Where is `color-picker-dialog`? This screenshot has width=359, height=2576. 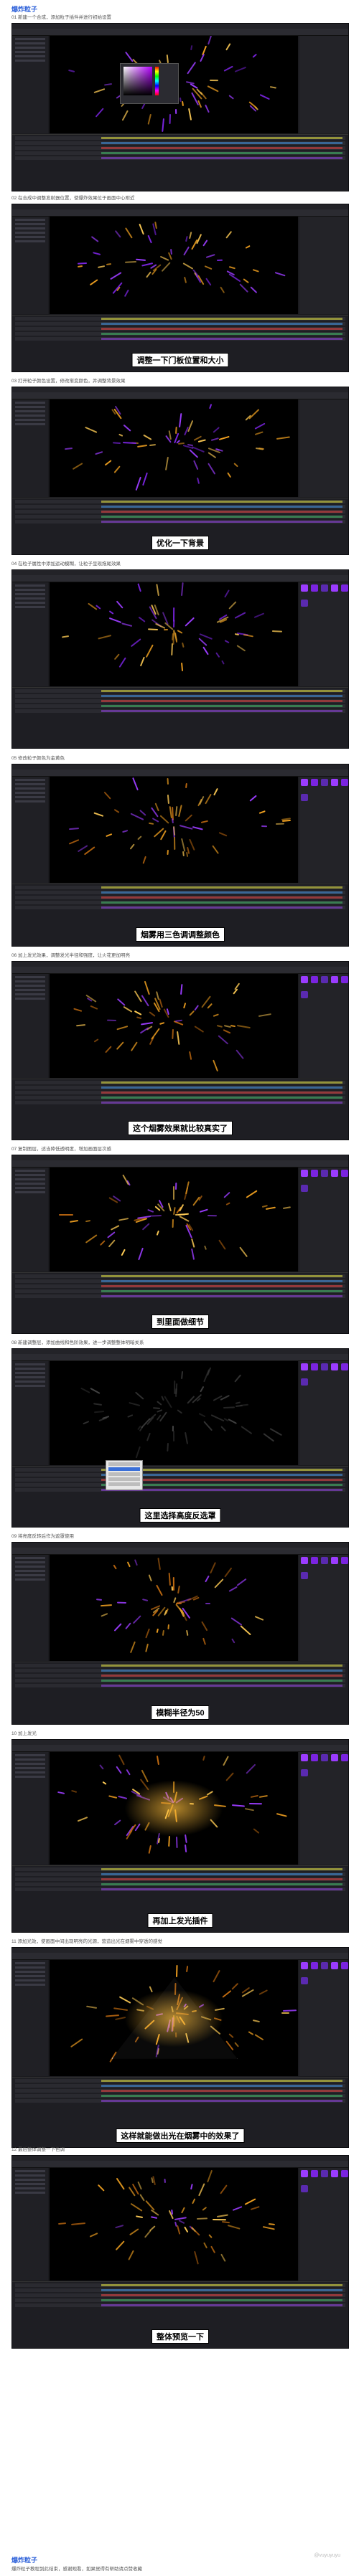
color-picker-dialog is located at coordinates (149, 83).